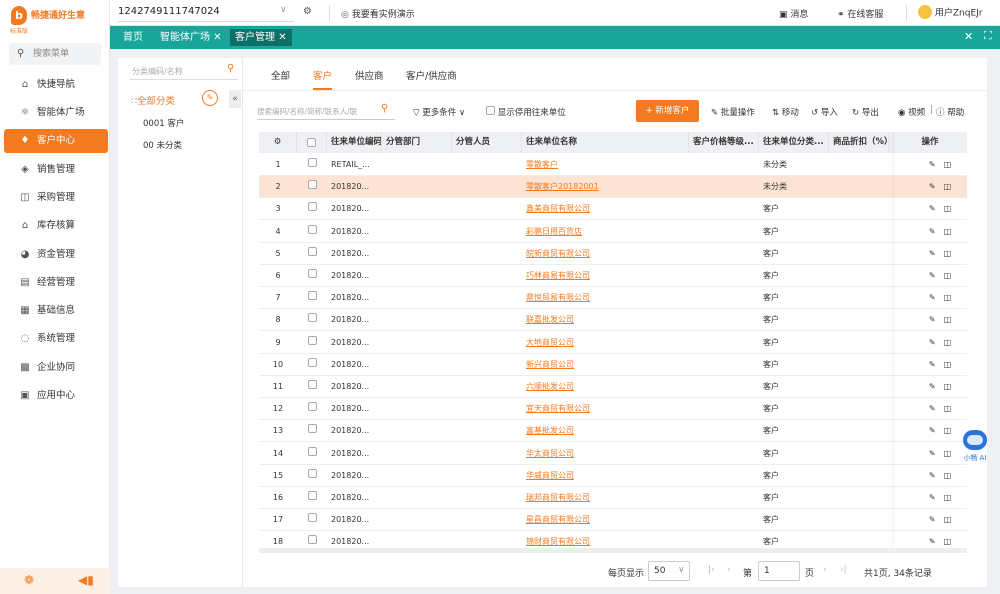  Describe the element at coordinates (56, 396) in the screenshot. I see `sidebar-item: ▣ 应用中心` at that location.